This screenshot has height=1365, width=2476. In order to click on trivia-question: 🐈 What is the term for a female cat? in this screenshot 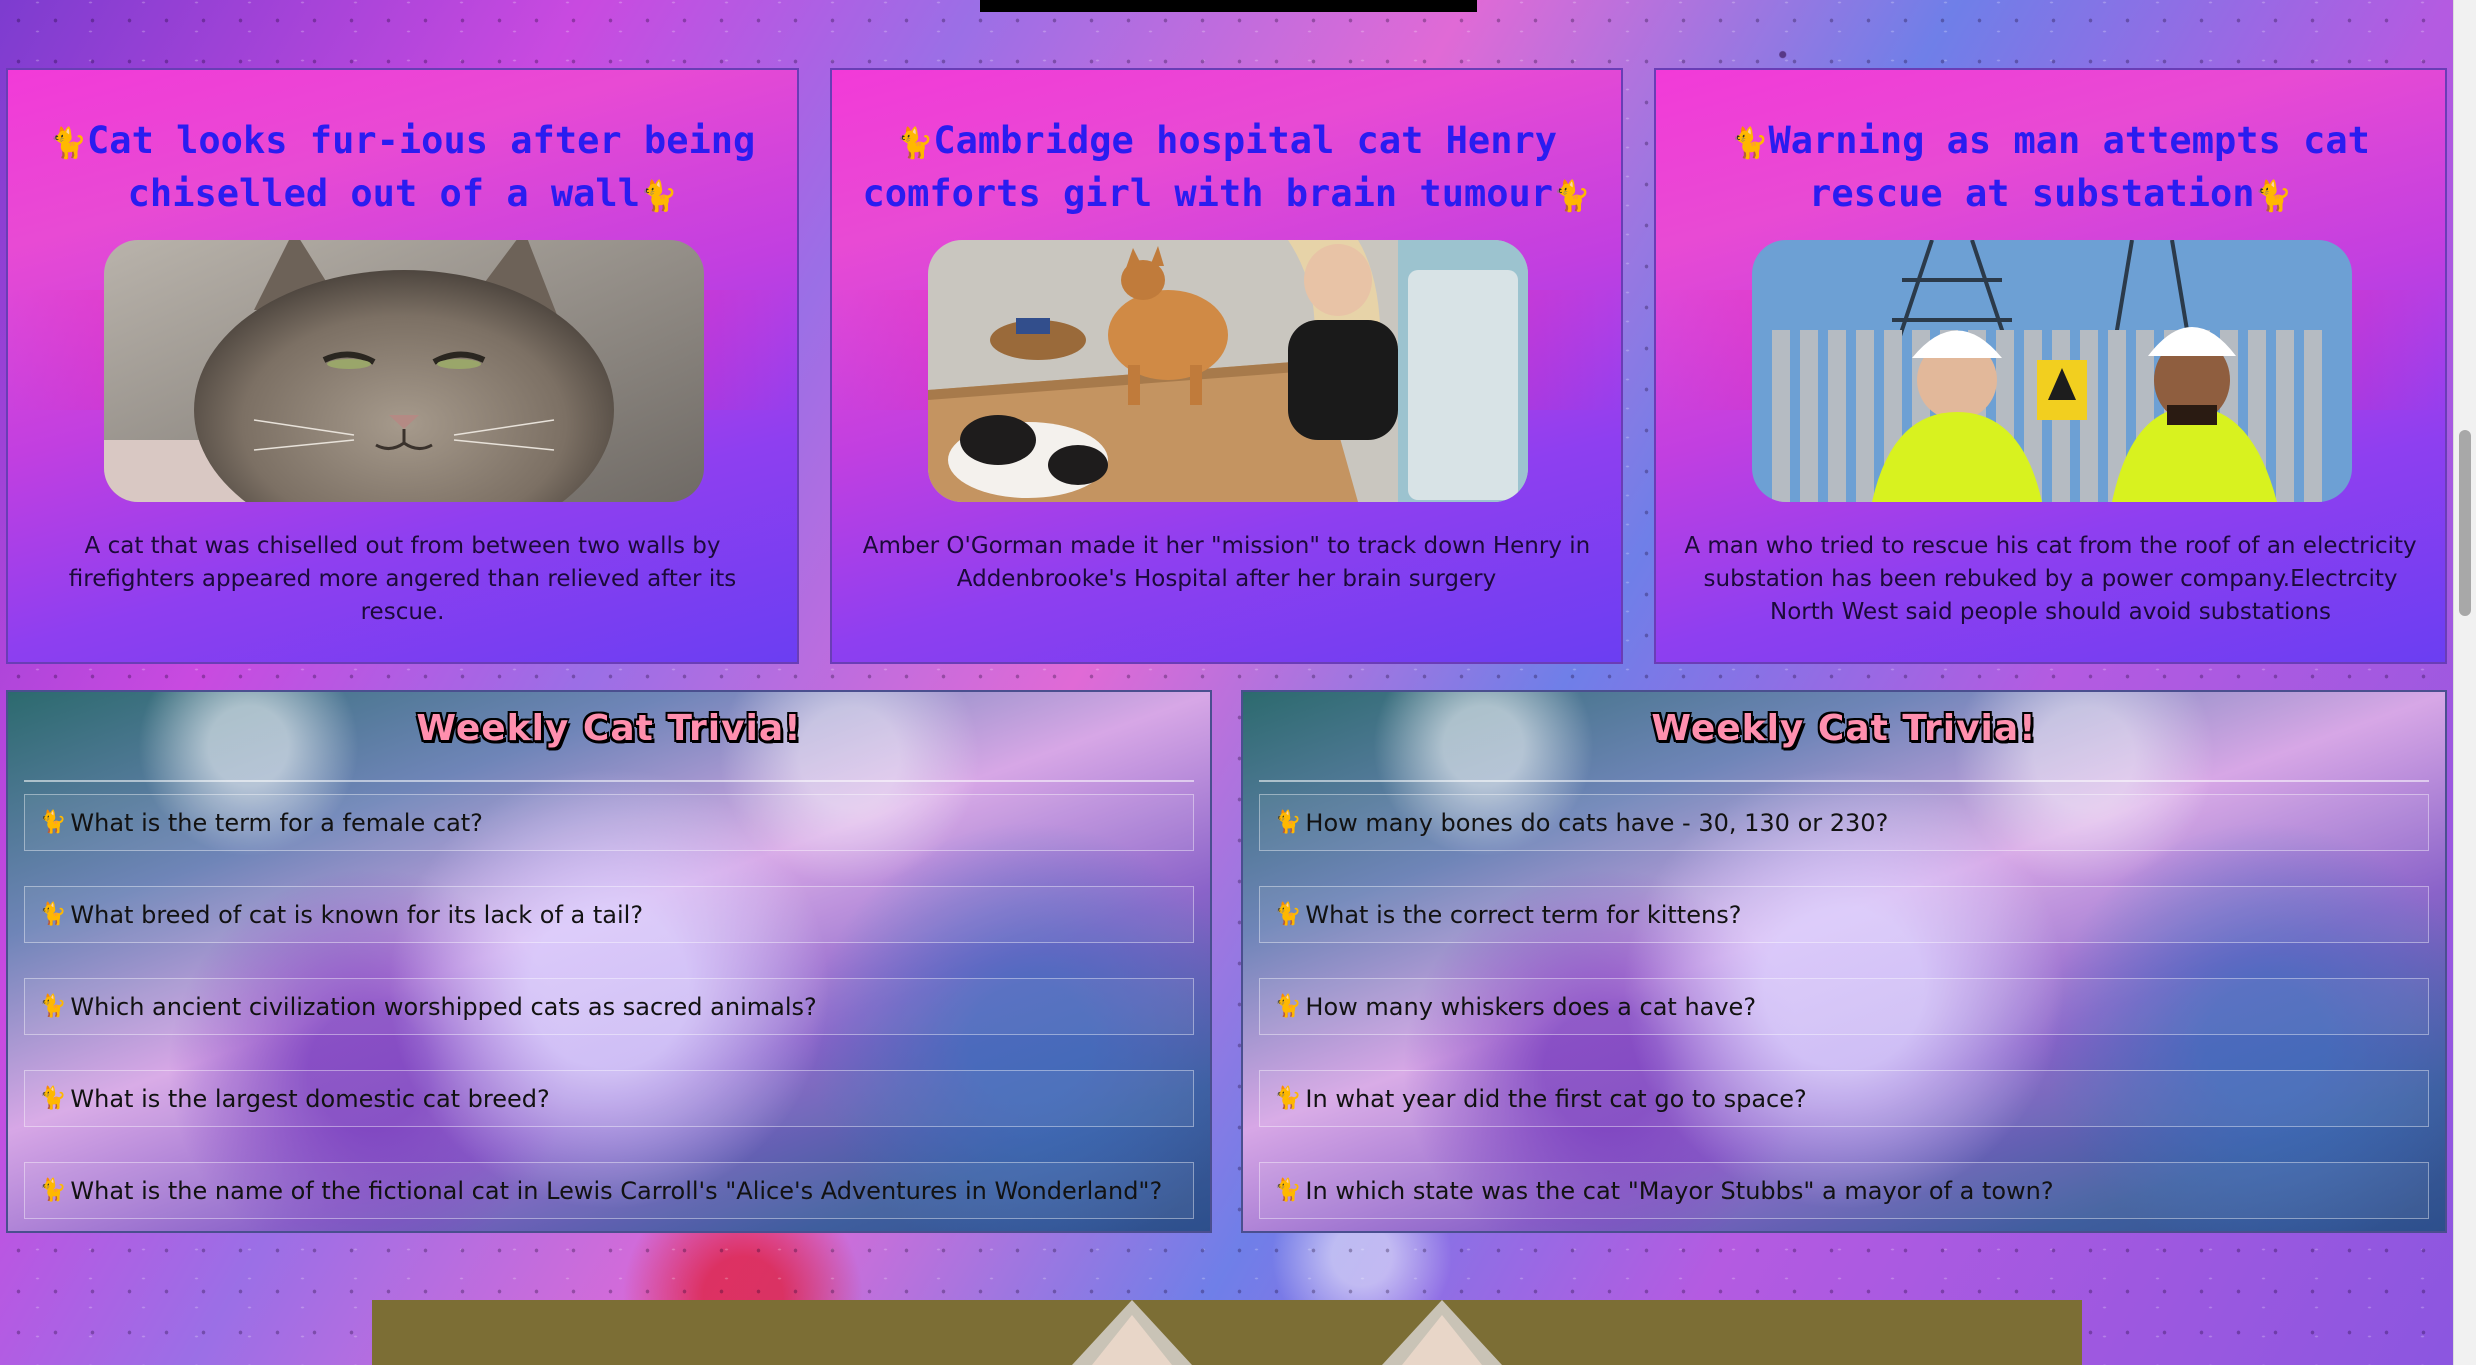, I will do `click(609, 822)`.